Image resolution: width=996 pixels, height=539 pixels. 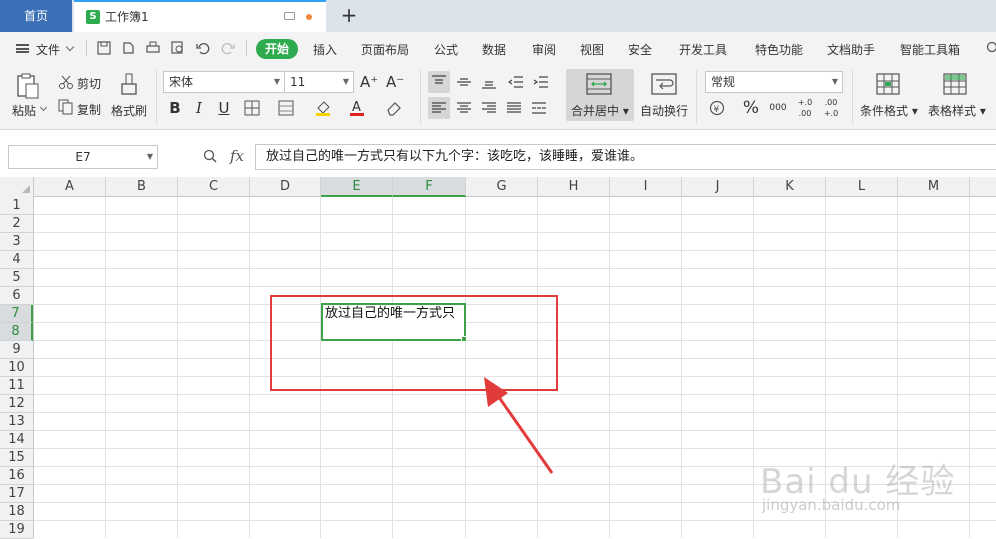 I want to click on eraser-icon, so click(x=394, y=108).